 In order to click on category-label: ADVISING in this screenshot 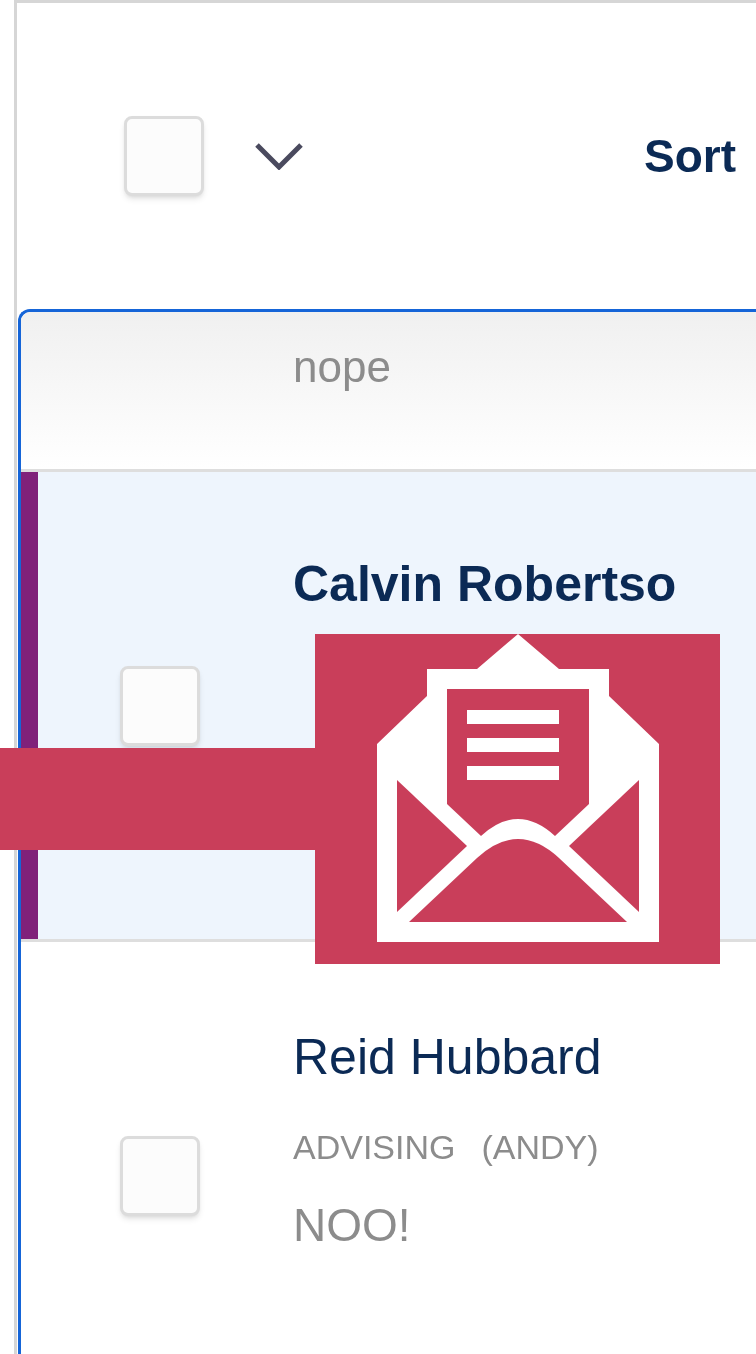, I will do `click(374, 1147)`.